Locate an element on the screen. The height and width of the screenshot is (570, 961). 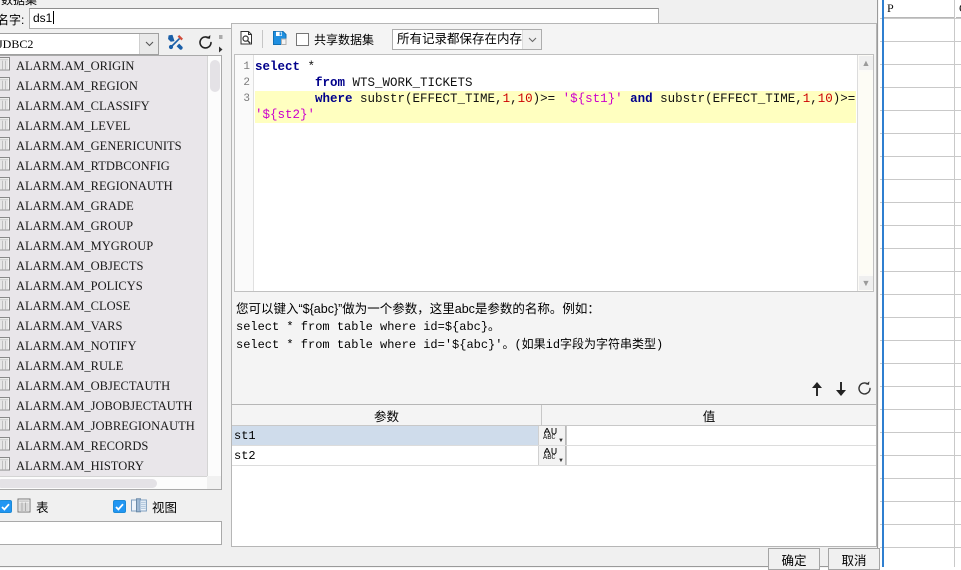
list-item: ALARM.AM_POLICYS is located at coordinates (103, 286).